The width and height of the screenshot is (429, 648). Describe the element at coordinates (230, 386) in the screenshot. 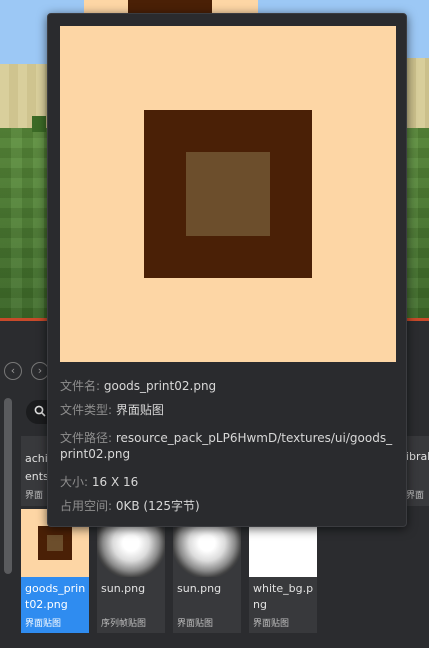

I see `file-name-row: 文件名: goods_print02.png` at that location.